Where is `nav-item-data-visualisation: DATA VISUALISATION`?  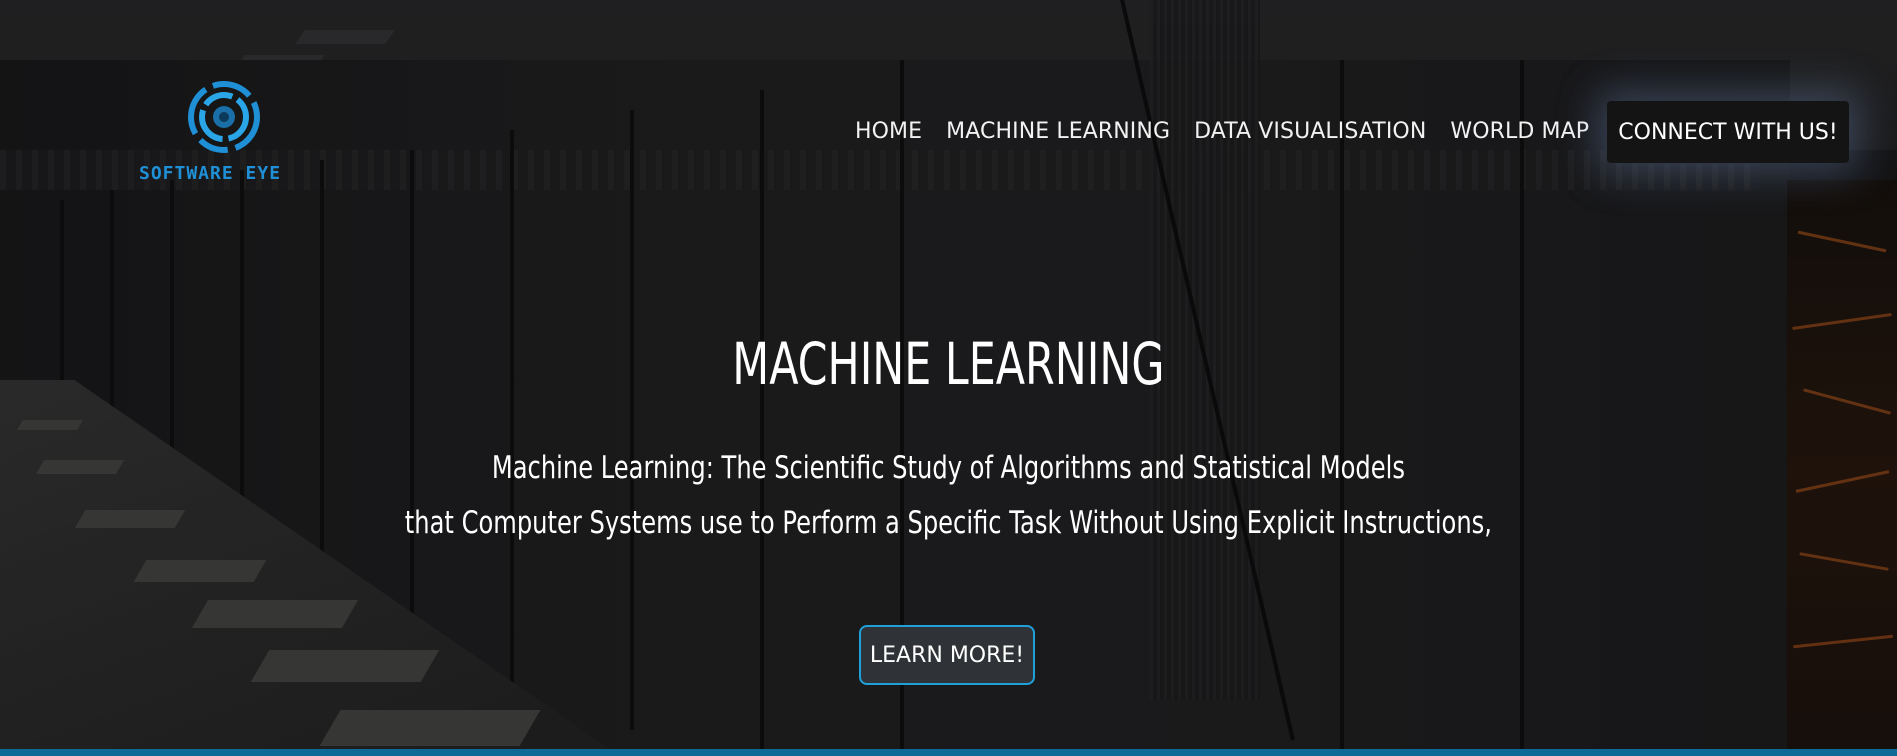
nav-item-data-visualisation: DATA VISUALISATION is located at coordinates (1310, 131).